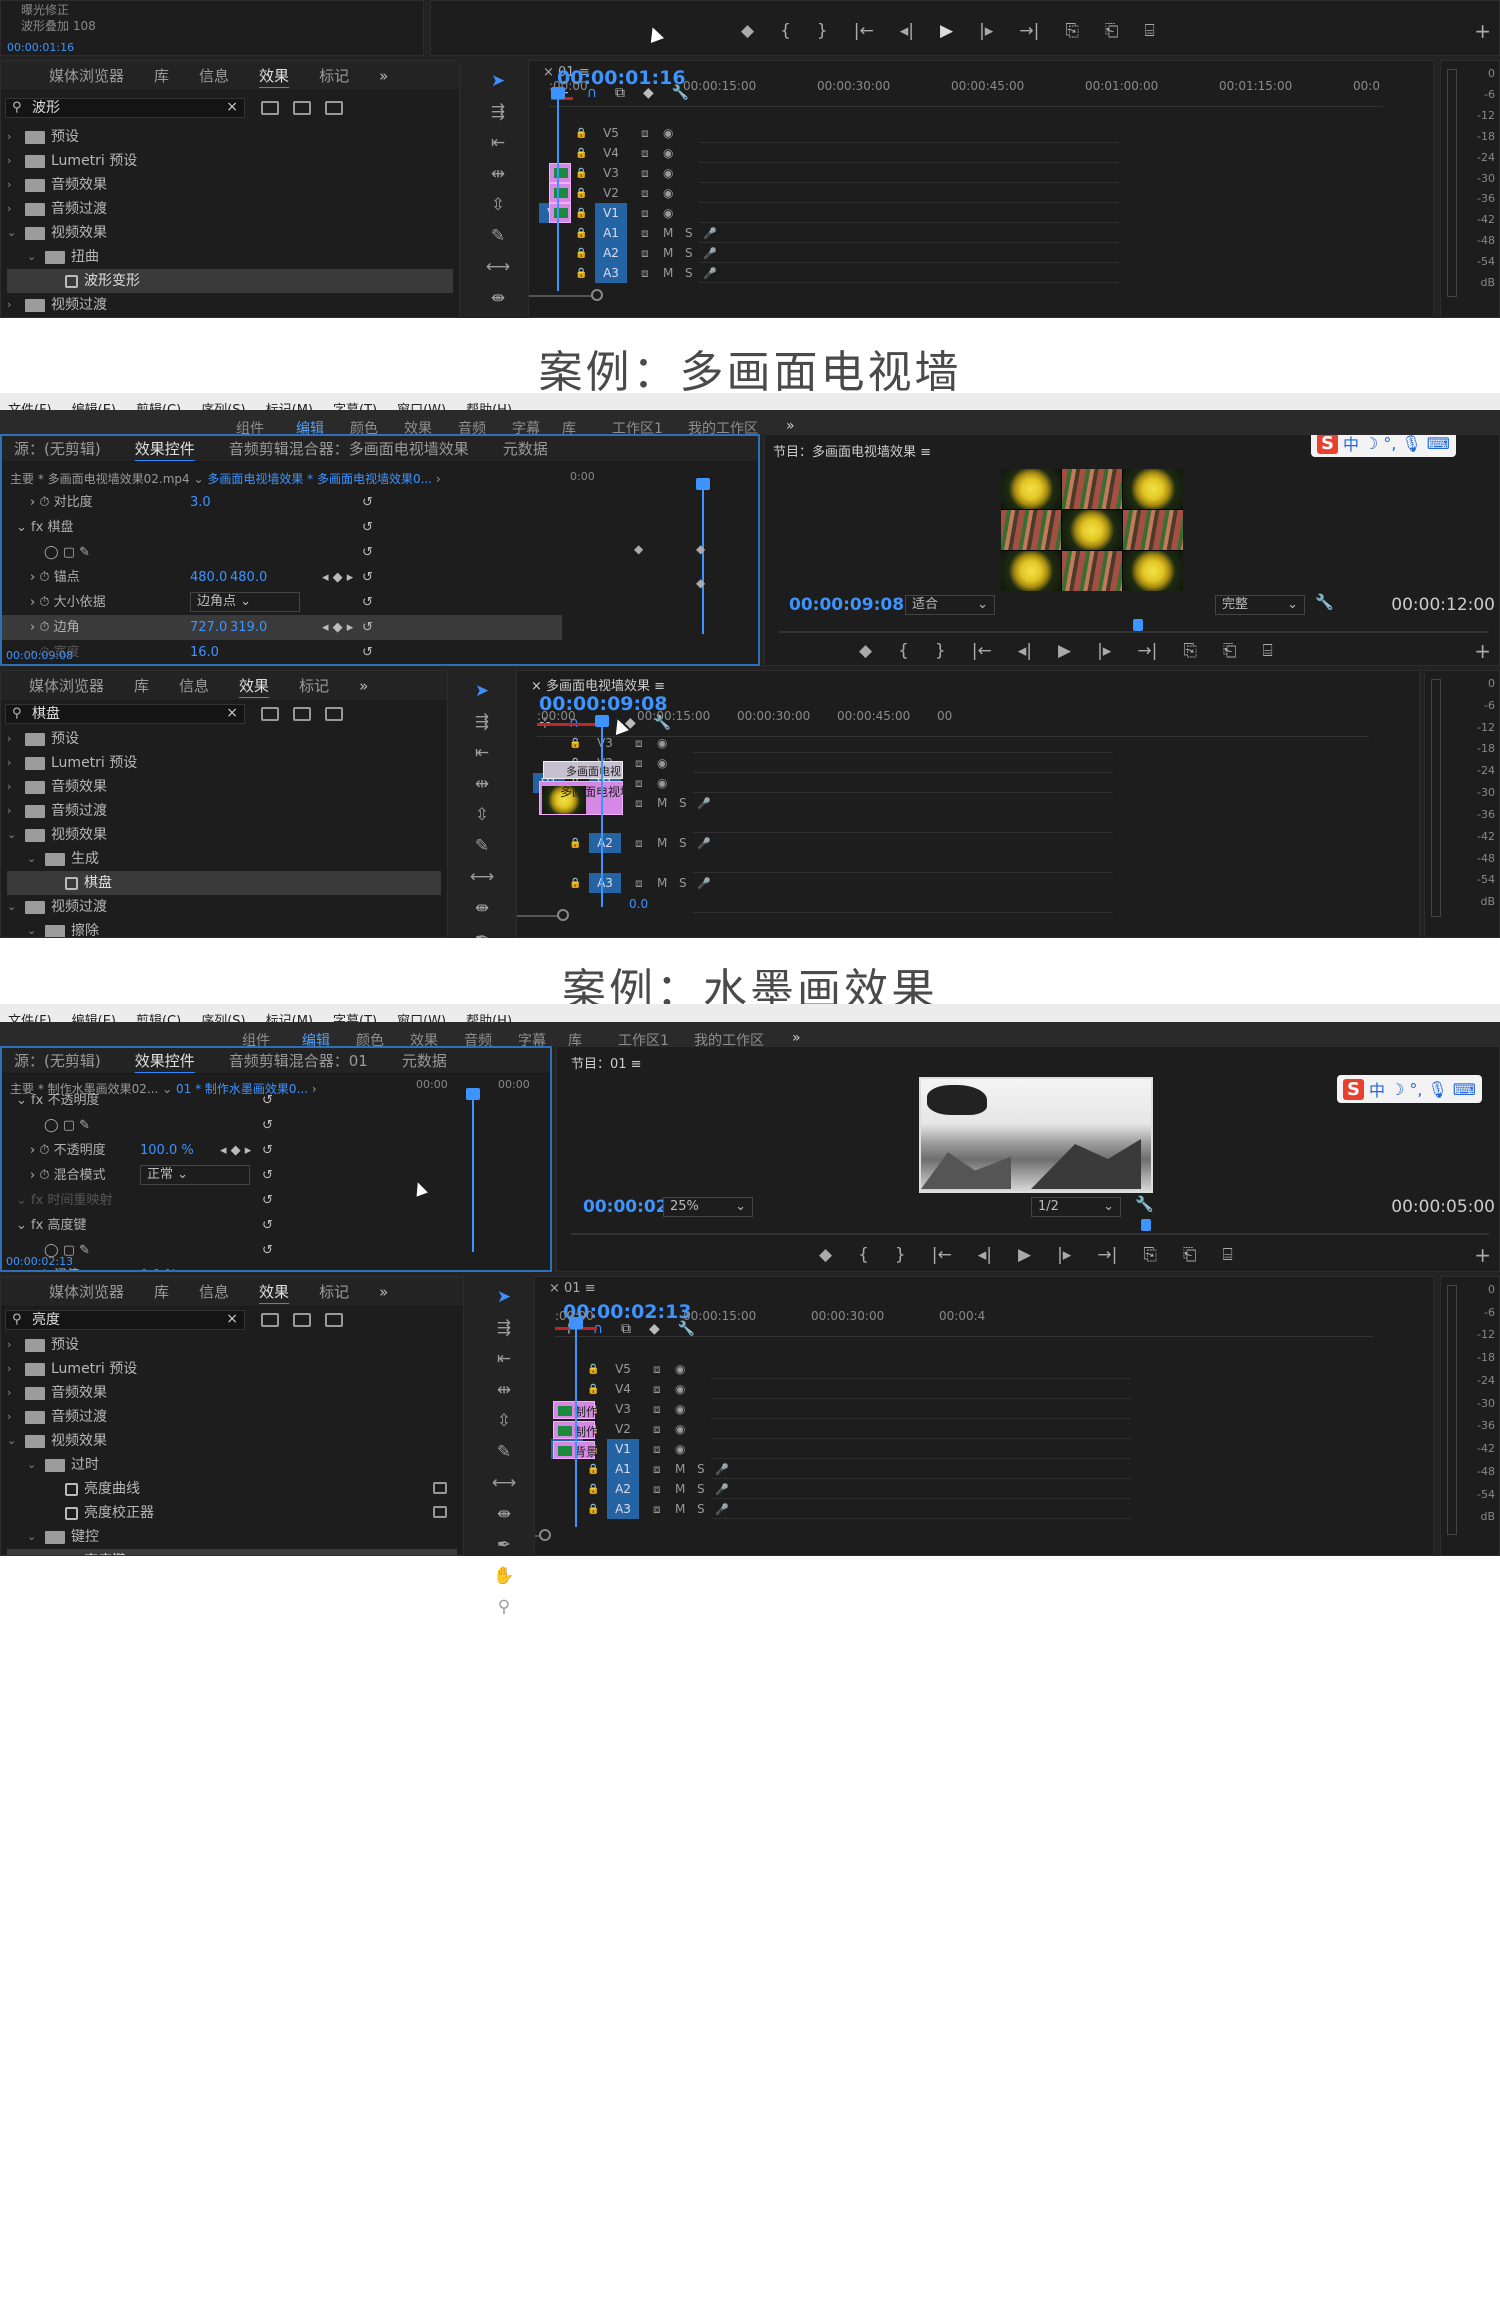 This screenshot has width=1500, height=2322. I want to click on playhead-handle, so click(558, 93).